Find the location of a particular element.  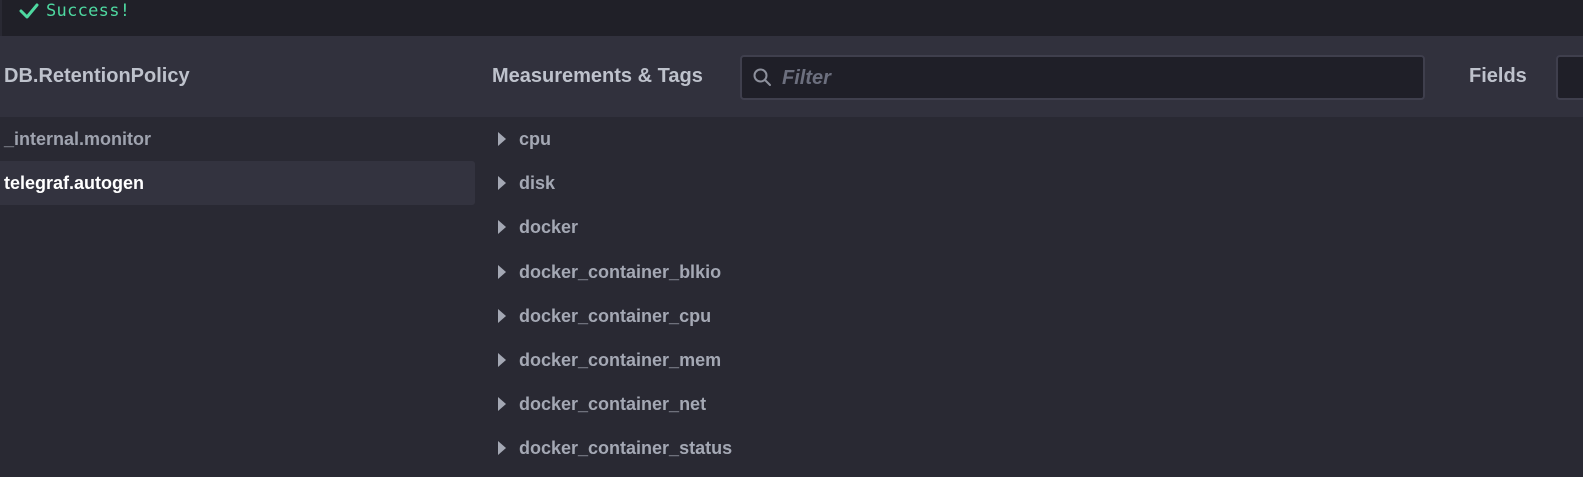

db-retention-policy-title: DB.RetentionPolicy is located at coordinates (97, 76).